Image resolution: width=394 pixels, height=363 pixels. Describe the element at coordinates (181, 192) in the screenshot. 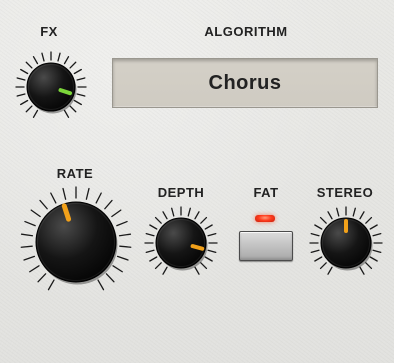

I see `depth-label: DEPTH` at that location.